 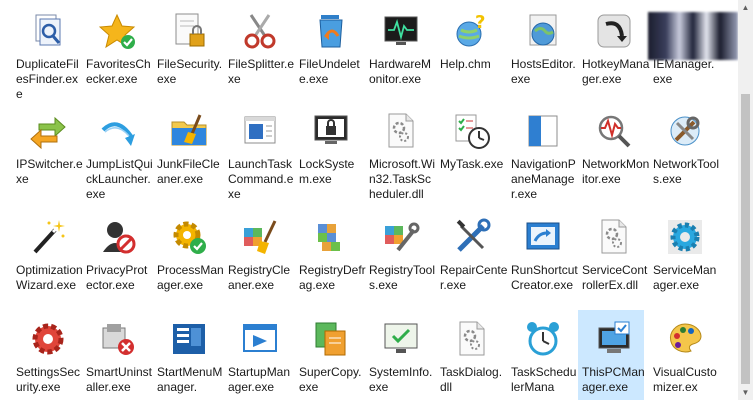 I want to click on monitor-lock-icon, so click(x=331, y=131).